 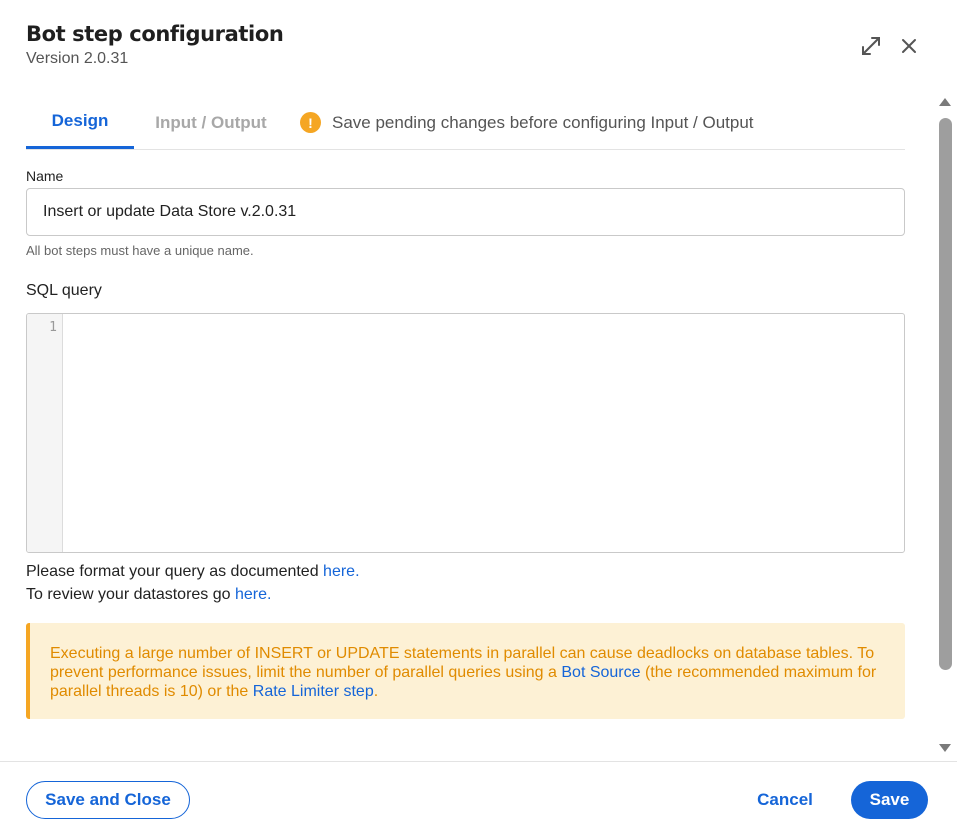 What do you see at coordinates (77, 58) in the screenshot?
I see `dialog-version: Version 2.0.31` at bounding box center [77, 58].